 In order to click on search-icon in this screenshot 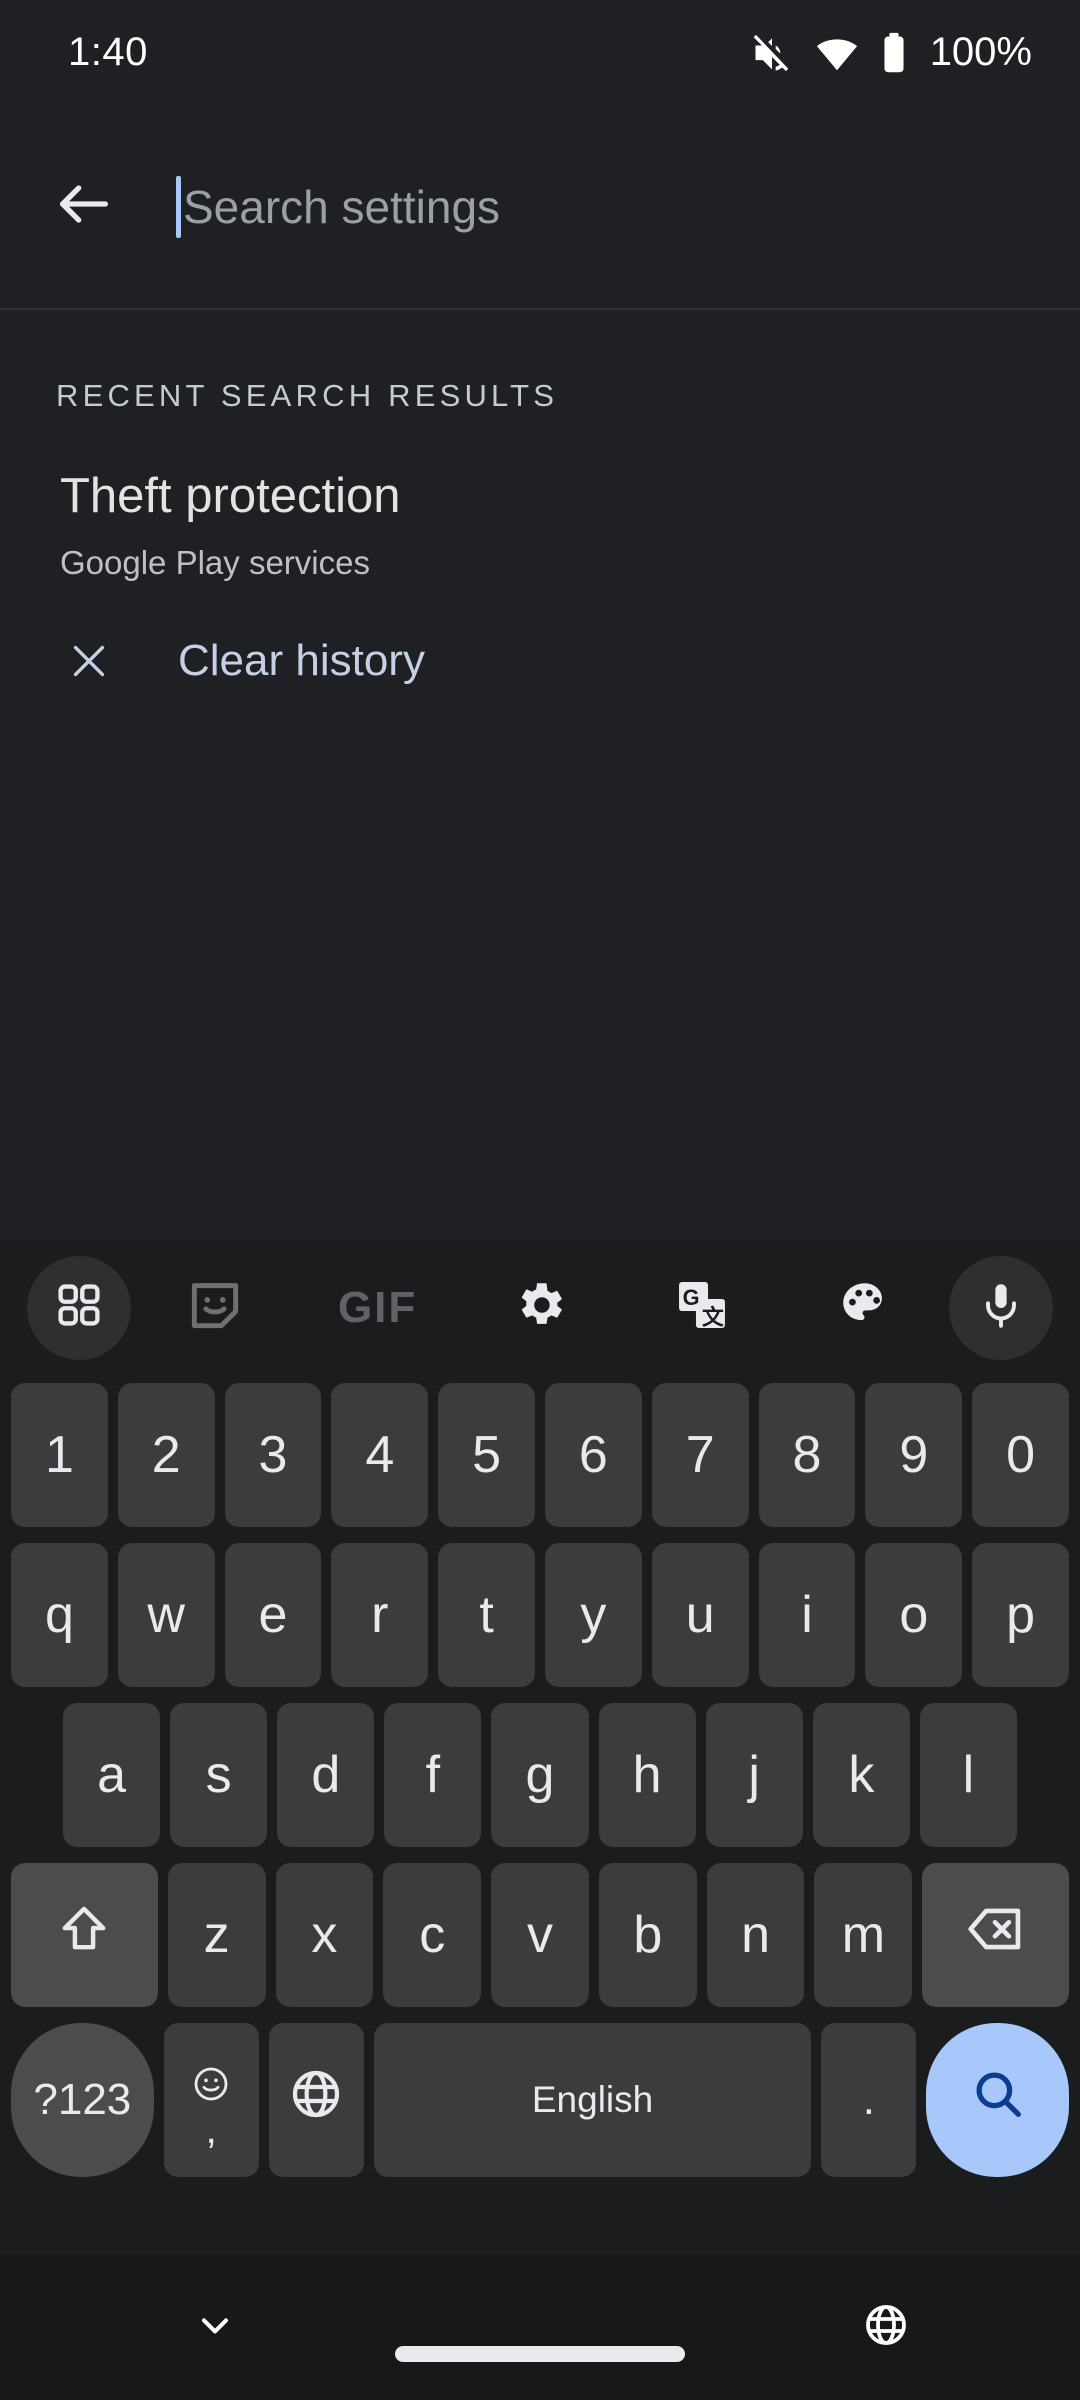, I will do `click(998, 2100)`.